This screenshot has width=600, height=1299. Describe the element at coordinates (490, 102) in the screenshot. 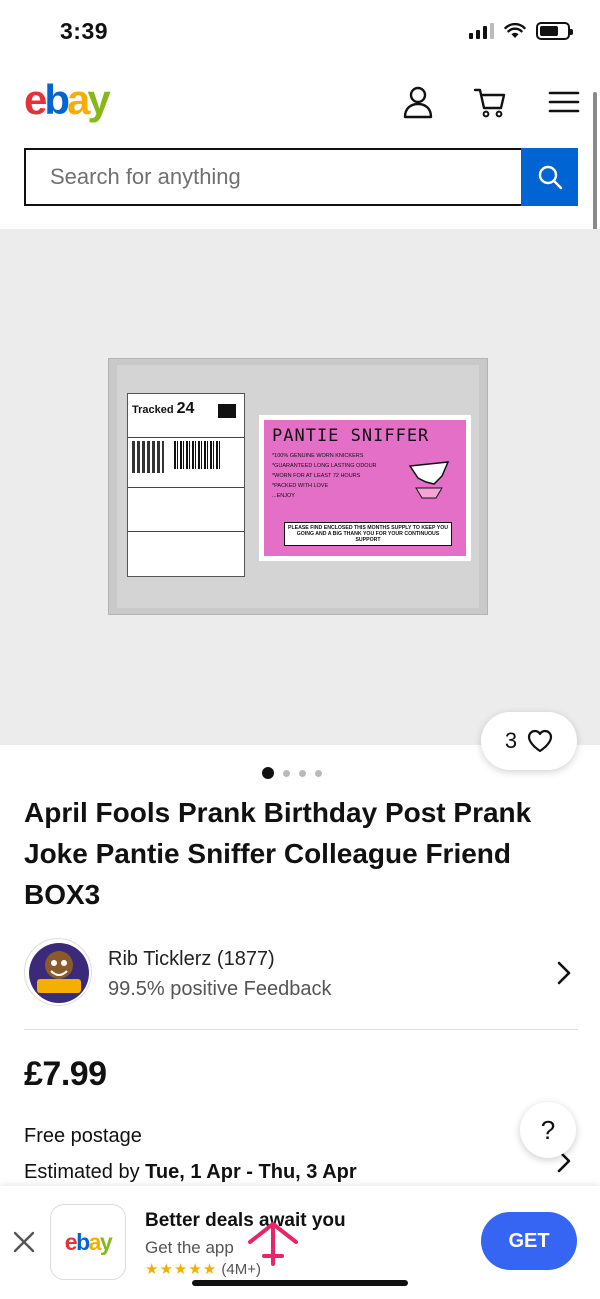

I see `cart-icon` at that location.